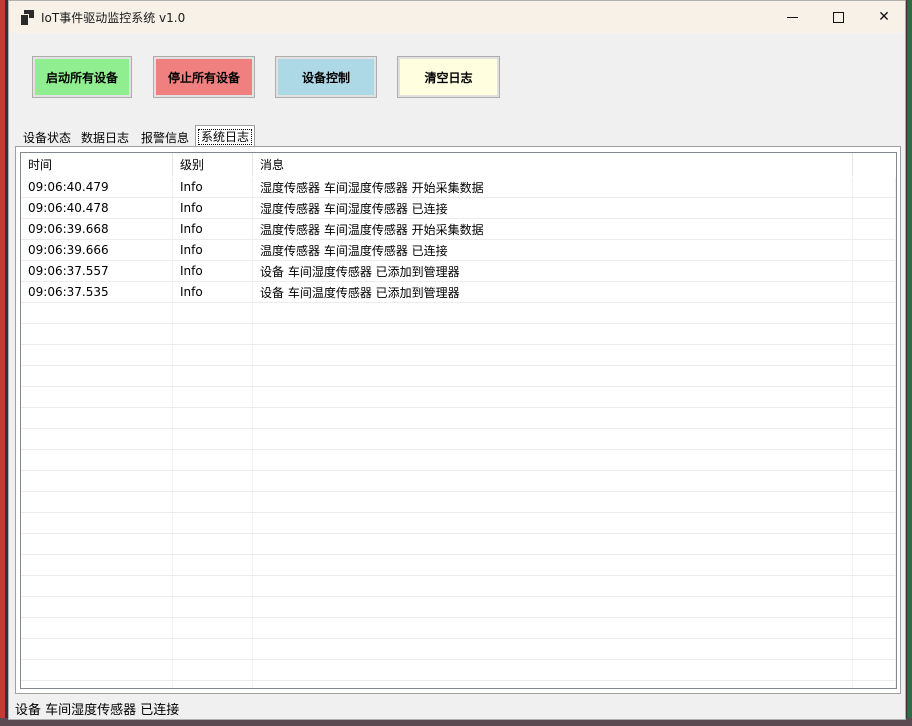 This screenshot has height=726, width=912. I want to click on stop-all-devices-button: 停止所有设备, so click(204, 77).